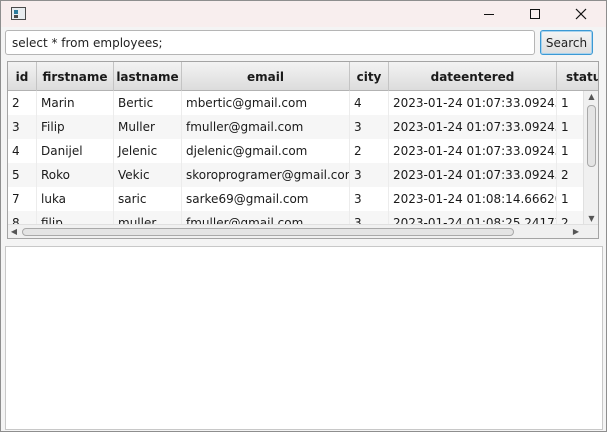 Image resolution: width=607 pixels, height=432 pixels. I want to click on vertical-scrollbar: ▲ ▼, so click(590, 159).